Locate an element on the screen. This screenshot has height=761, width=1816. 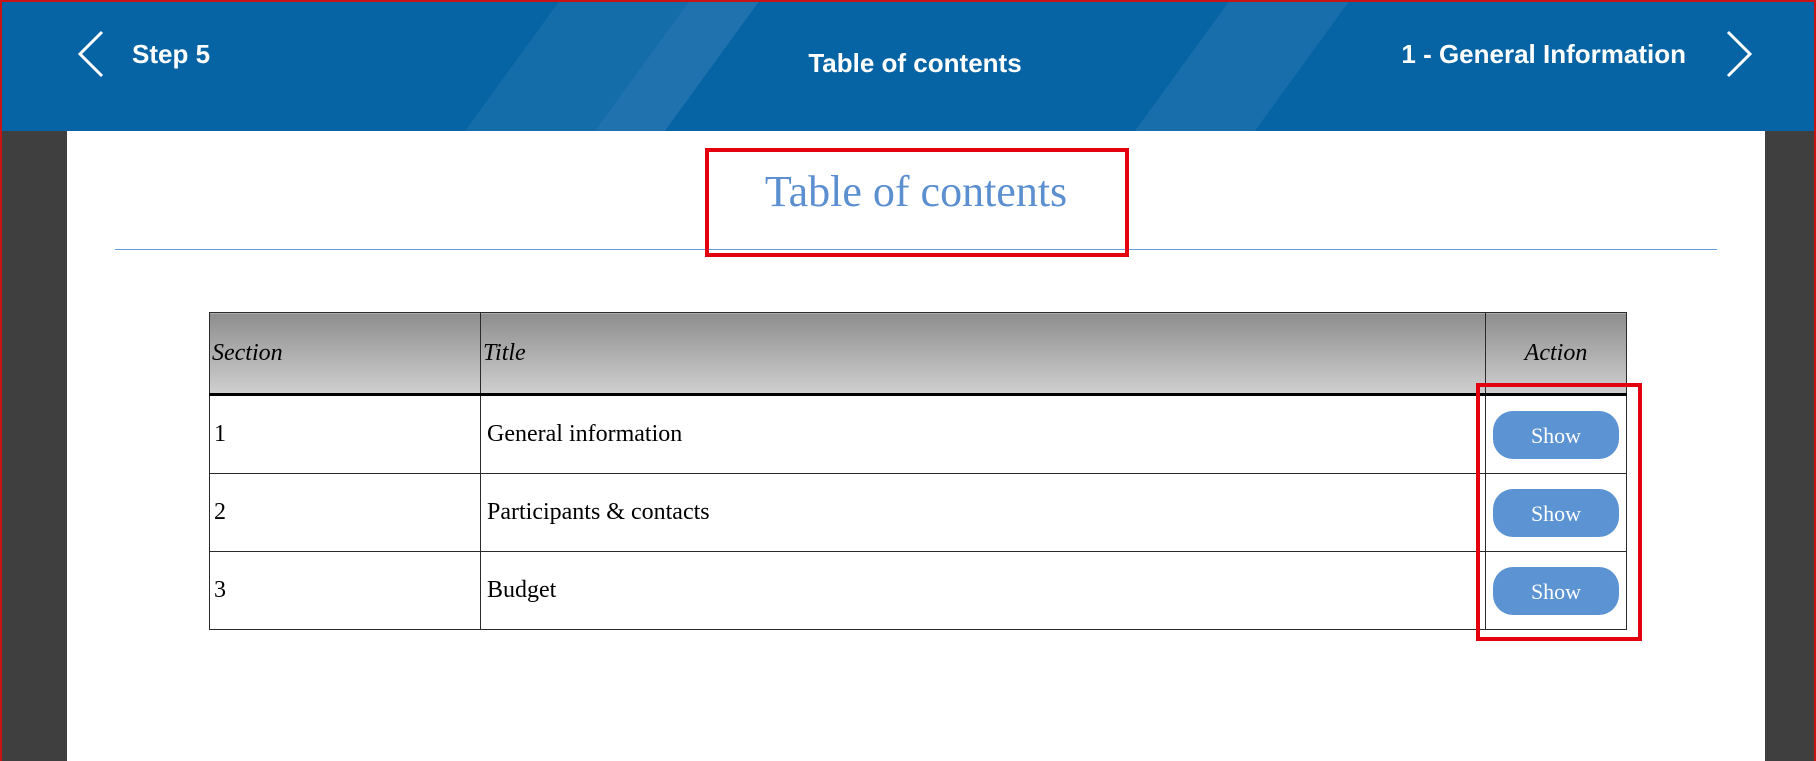
section-number: 3 is located at coordinates (345, 590).